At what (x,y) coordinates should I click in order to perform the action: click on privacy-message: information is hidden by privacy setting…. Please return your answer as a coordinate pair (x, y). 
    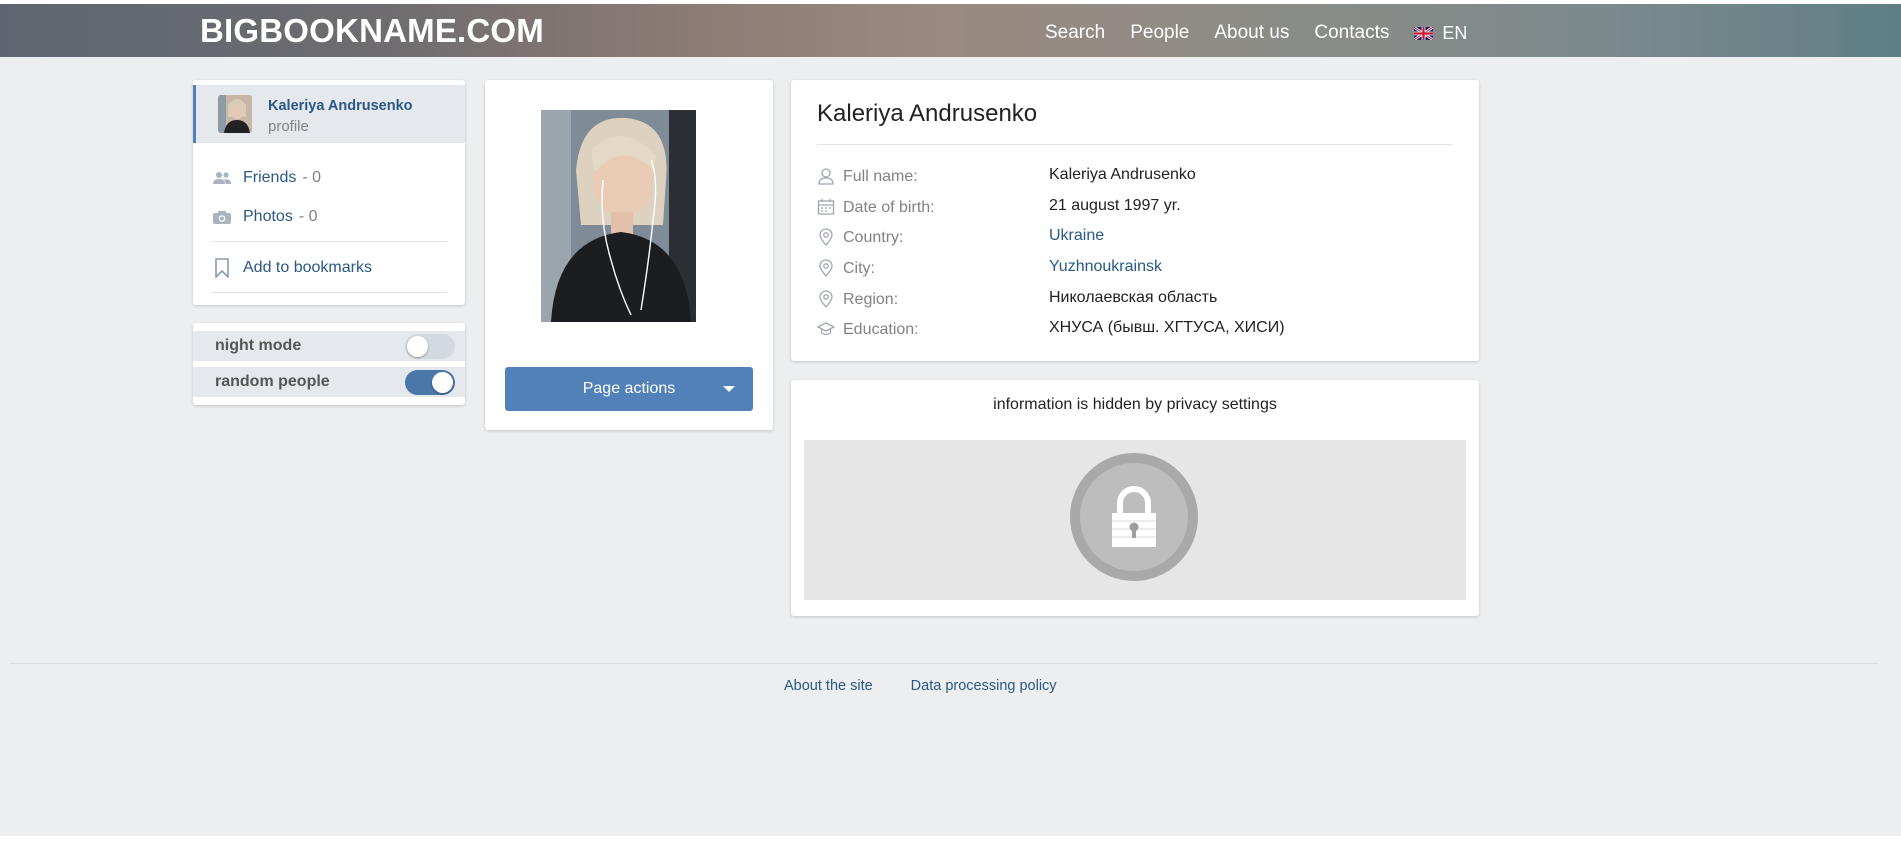
    Looking at the image, I should click on (1135, 404).